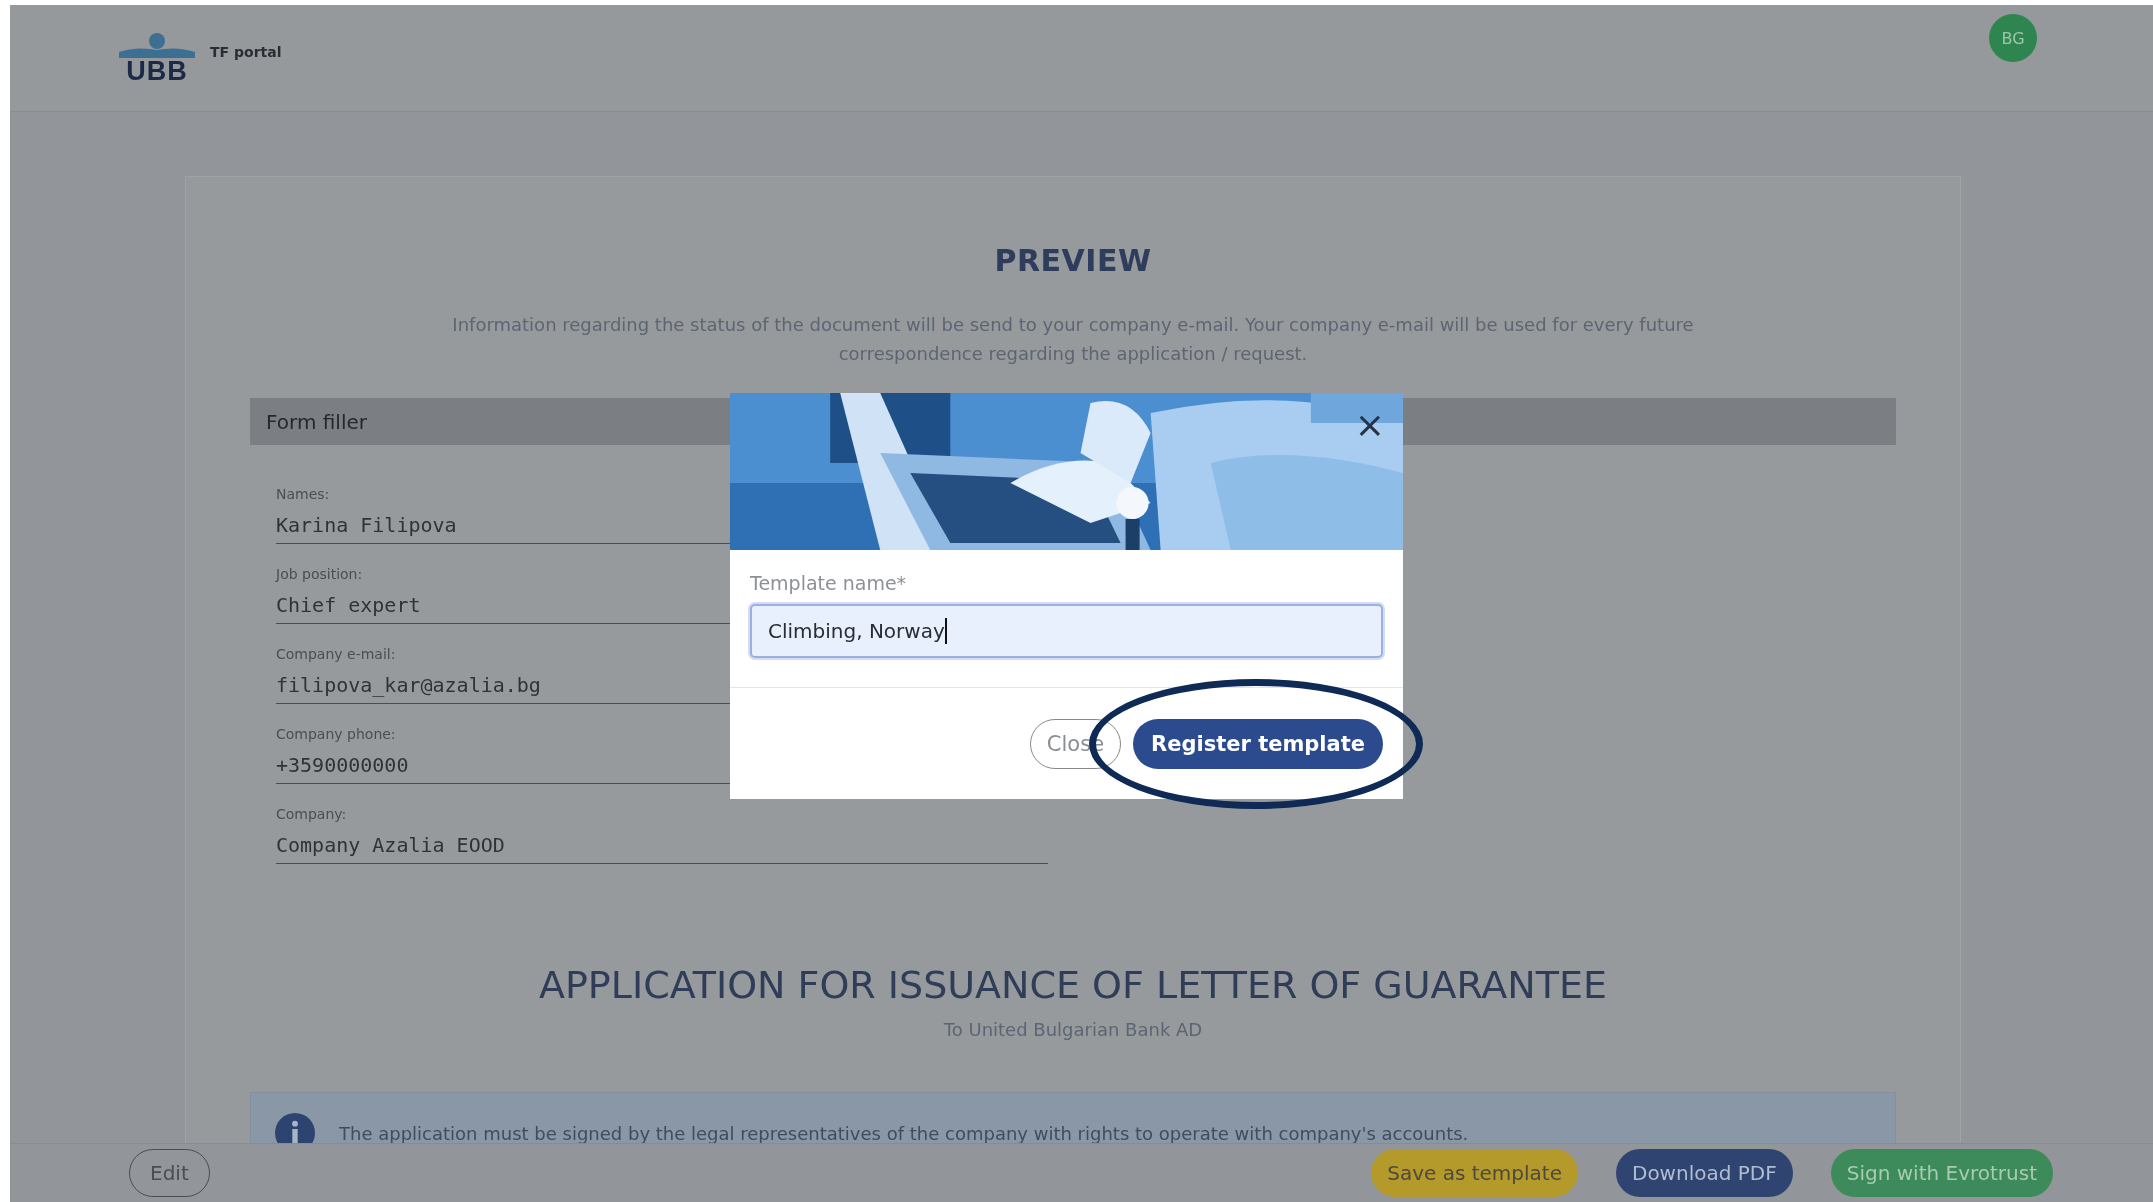 The width and height of the screenshot is (2153, 1202). What do you see at coordinates (904, 1133) in the screenshot?
I see `info-text: The application must be signed by the legal representatives of the company with rights to operate with company's accounts.` at bounding box center [904, 1133].